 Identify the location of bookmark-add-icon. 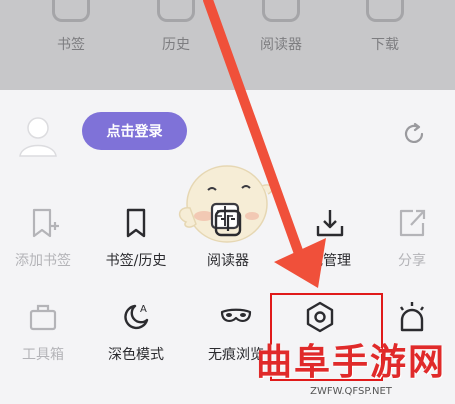
(45, 223).